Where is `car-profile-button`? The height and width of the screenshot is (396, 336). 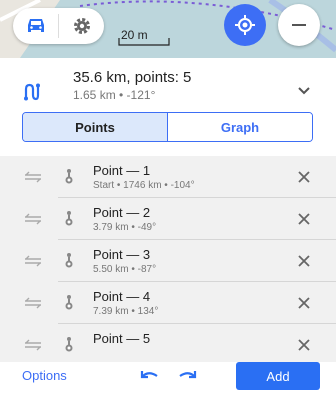 car-profile-button is located at coordinates (35, 26).